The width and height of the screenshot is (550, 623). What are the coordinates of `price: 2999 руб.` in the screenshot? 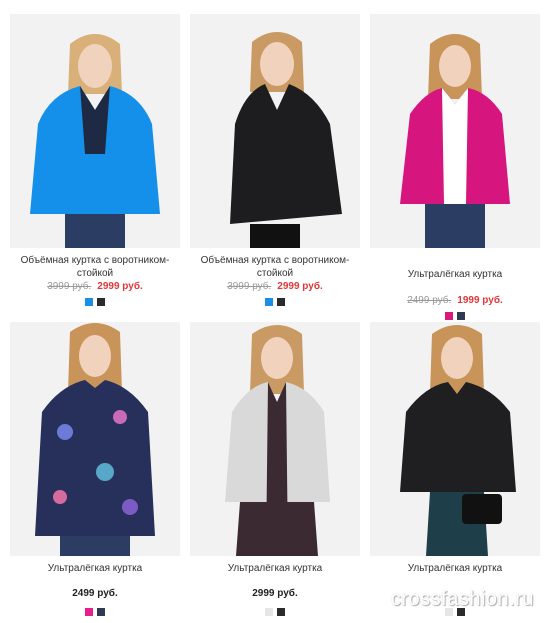 It's located at (275, 593).